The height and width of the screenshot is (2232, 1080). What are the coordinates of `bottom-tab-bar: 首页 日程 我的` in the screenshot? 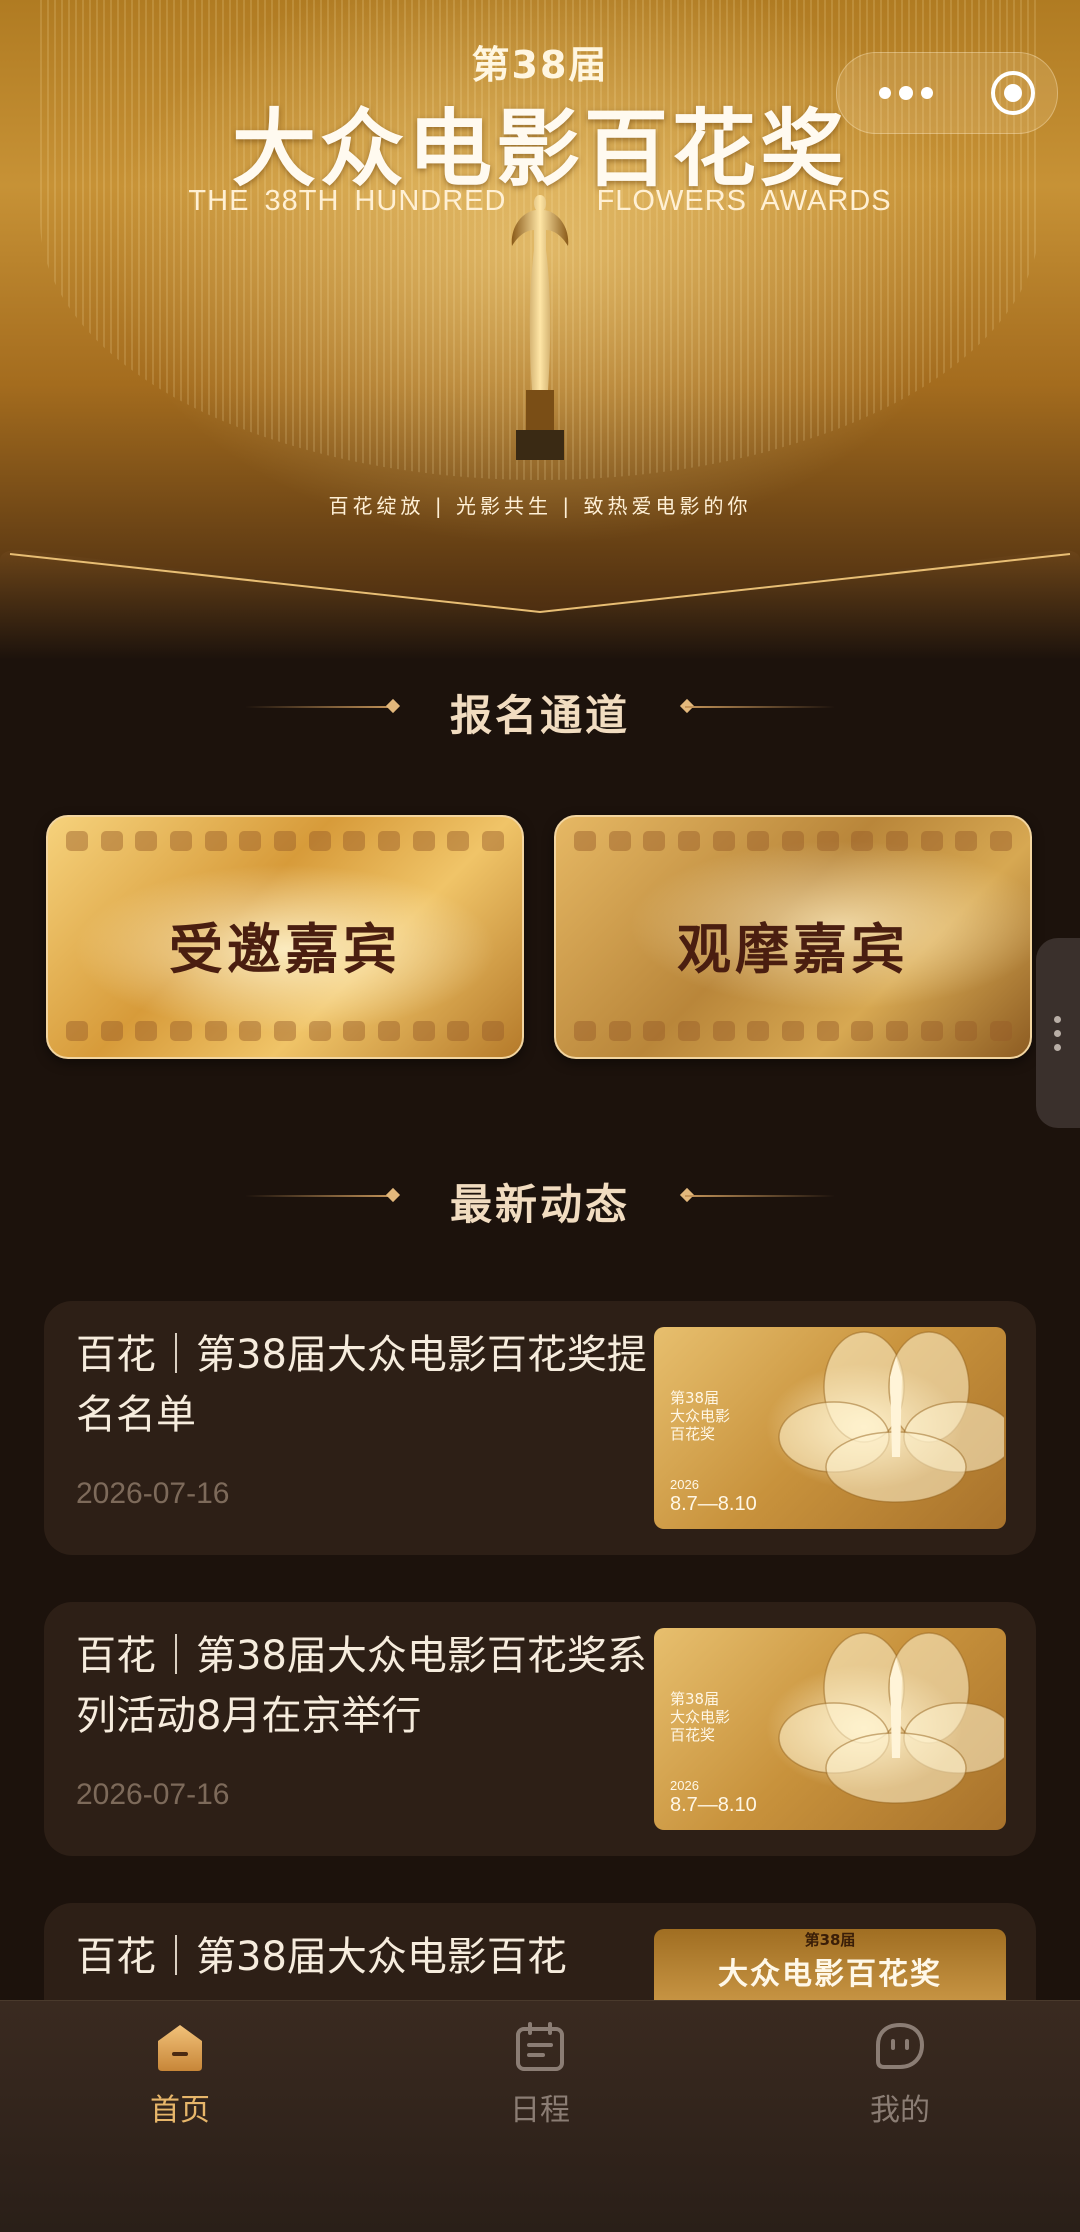 It's located at (540, 2116).